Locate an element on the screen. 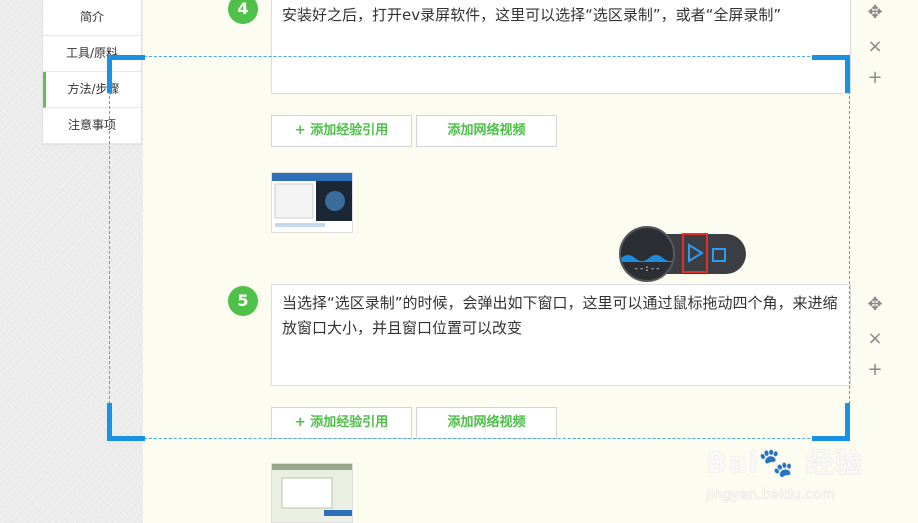  resize-handle-top-left is located at coordinates (126, 74).